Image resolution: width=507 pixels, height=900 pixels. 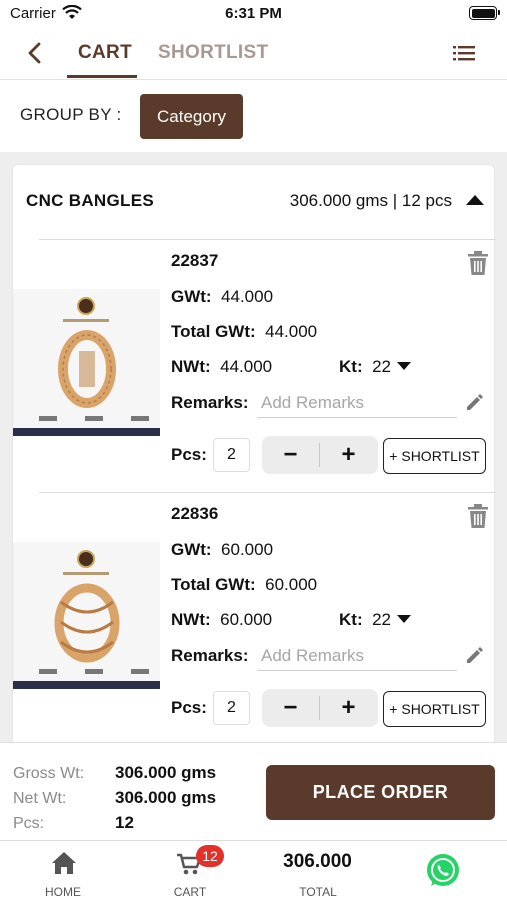 What do you see at coordinates (247, 296) in the screenshot?
I see `gwt-value: 44.000` at bounding box center [247, 296].